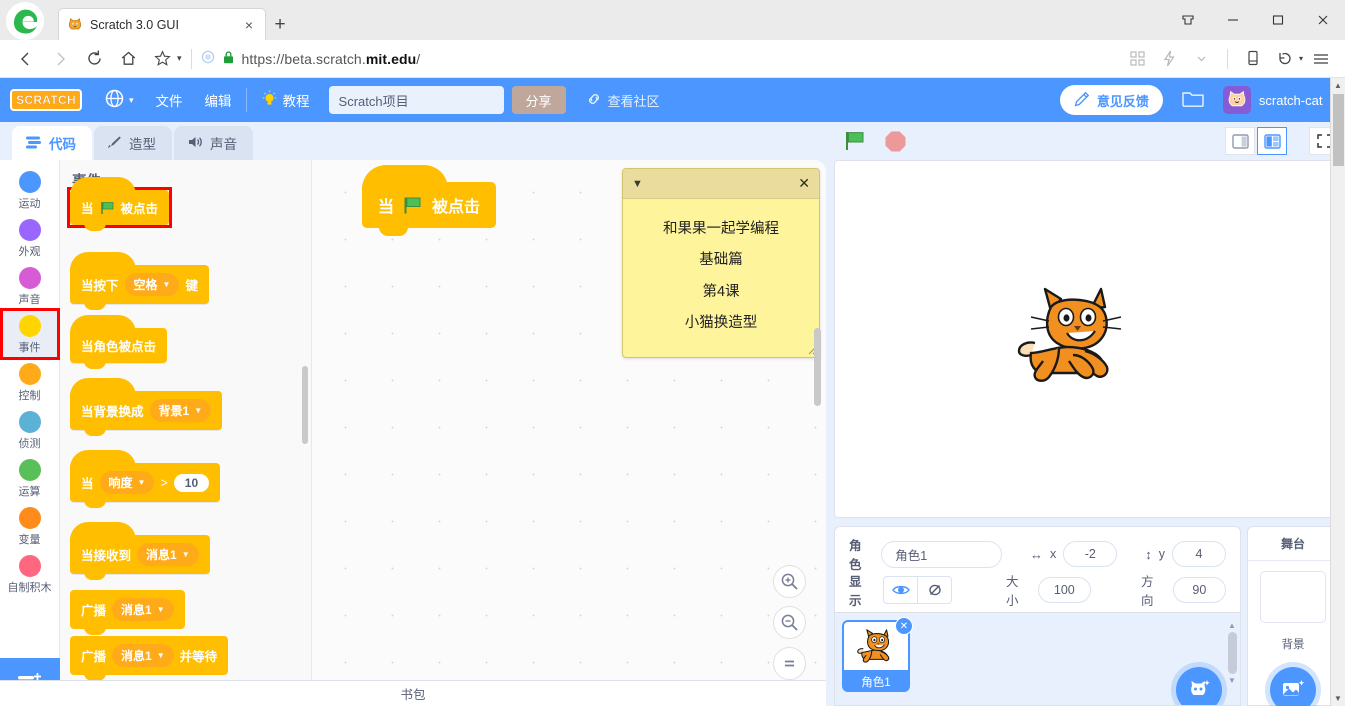 The image size is (1345, 706). Describe the element at coordinates (119, 204) in the screenshot. I see `palette-block-when-flag-clicked: 当 被点击` at that location.